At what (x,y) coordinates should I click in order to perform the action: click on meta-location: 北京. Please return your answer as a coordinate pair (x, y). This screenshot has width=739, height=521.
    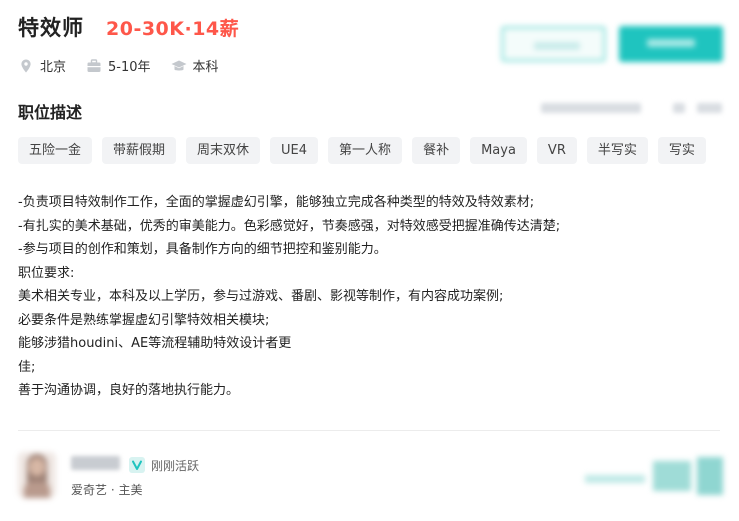
    Looking at the image, I should click on (42, 65).